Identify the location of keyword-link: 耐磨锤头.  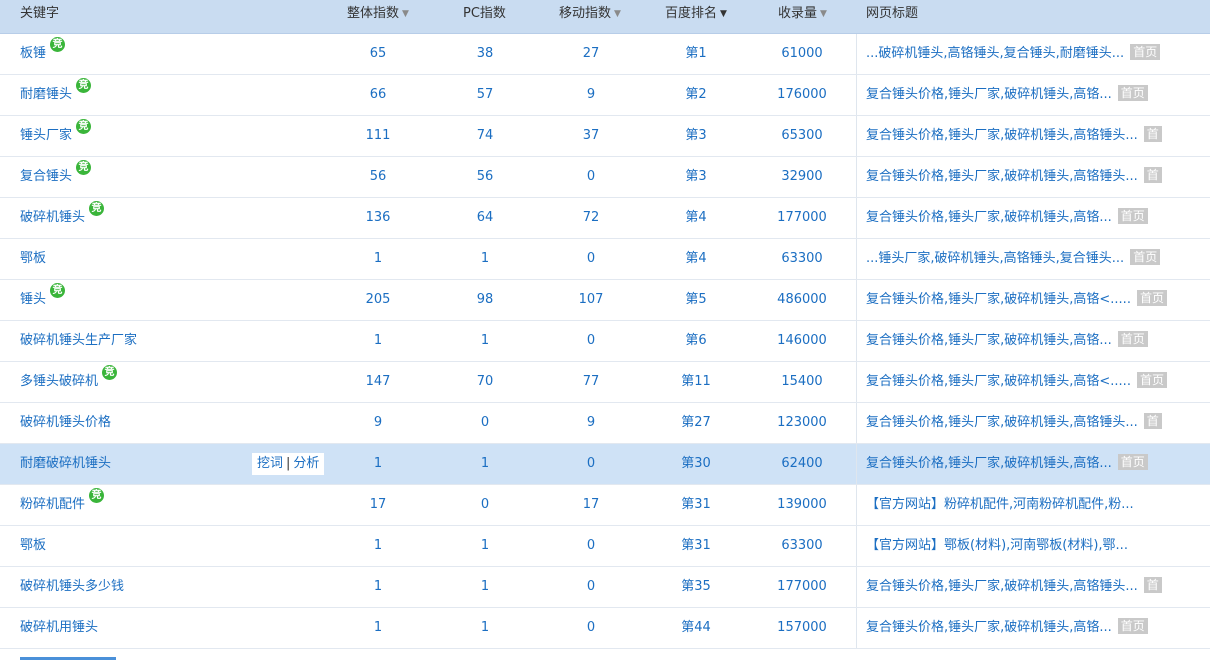
(46, 94).